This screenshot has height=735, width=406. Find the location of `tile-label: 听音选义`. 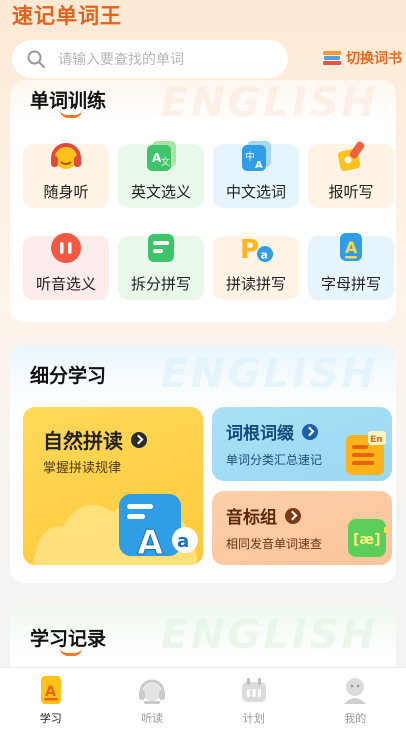

tile-label: 听音选义 is located at coordinates (65, 284).